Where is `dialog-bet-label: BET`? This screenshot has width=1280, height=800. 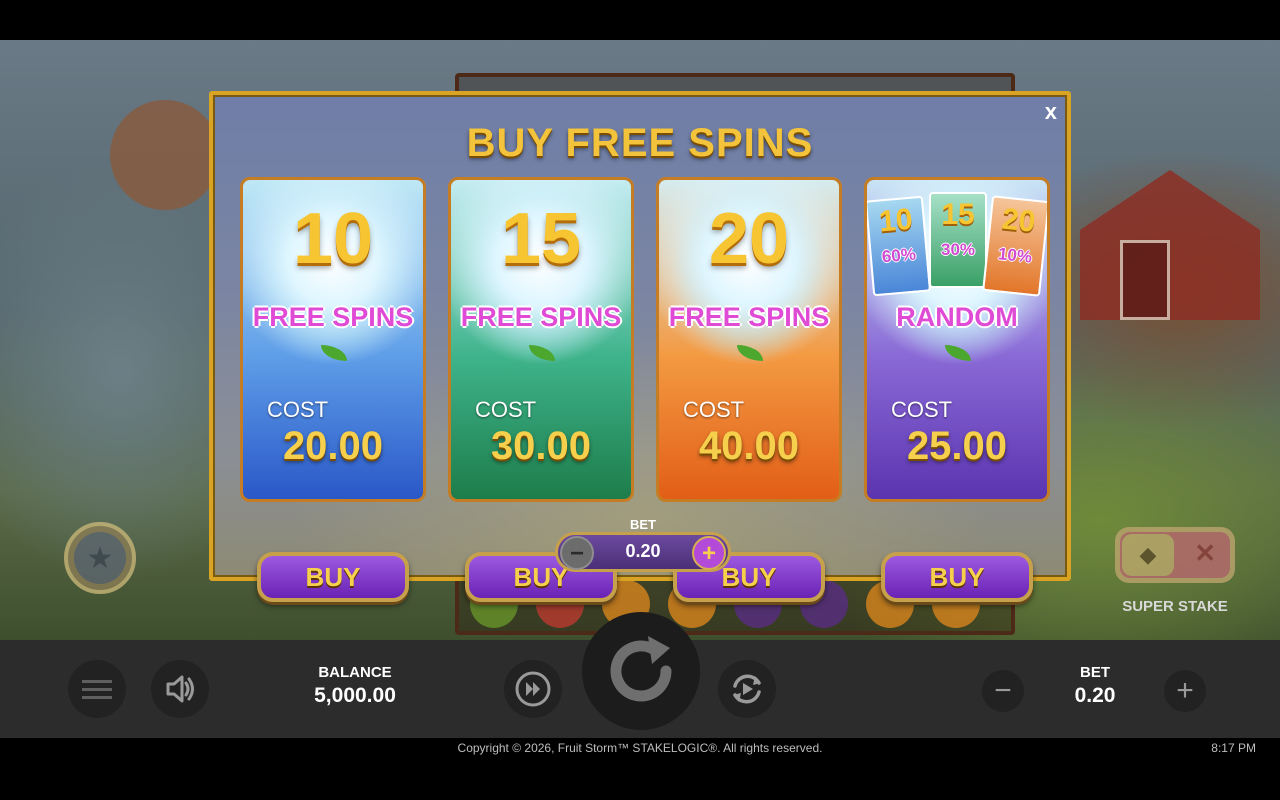
dialog-bet-label: BET is located at coordinates (643, 524).